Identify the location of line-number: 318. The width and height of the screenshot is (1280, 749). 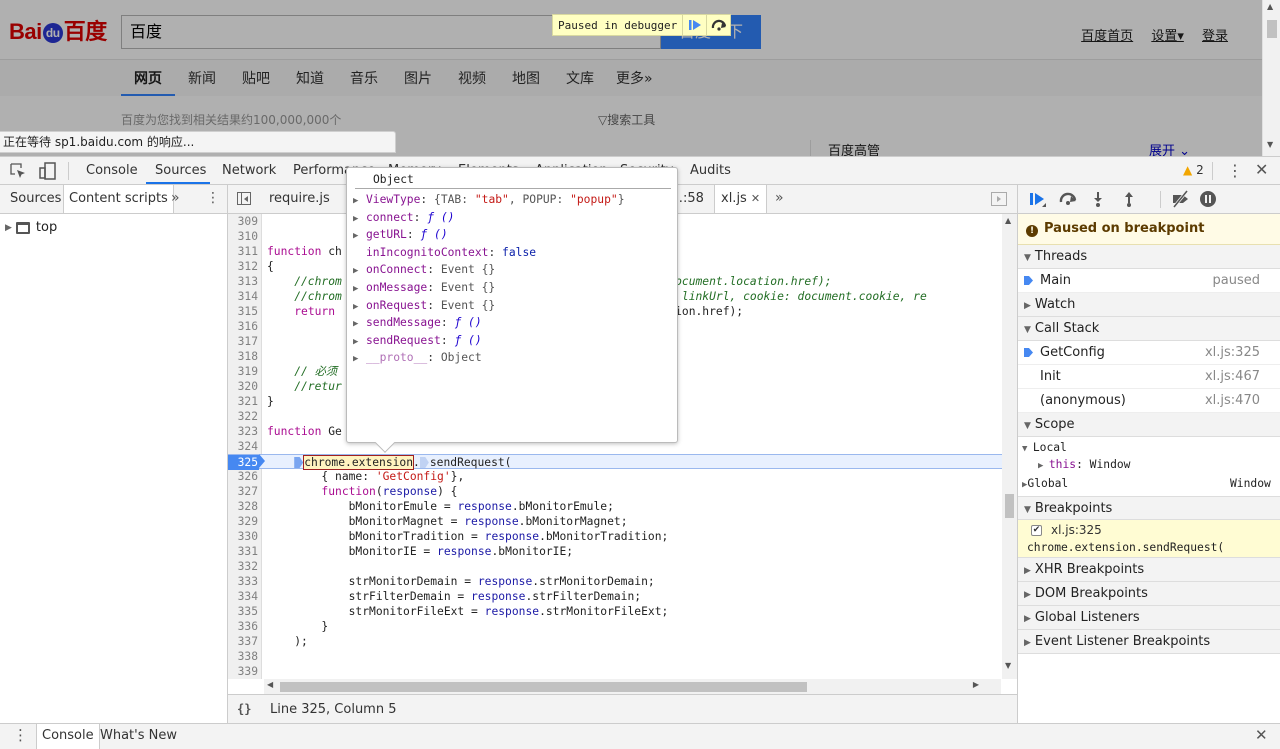
(243, 356).